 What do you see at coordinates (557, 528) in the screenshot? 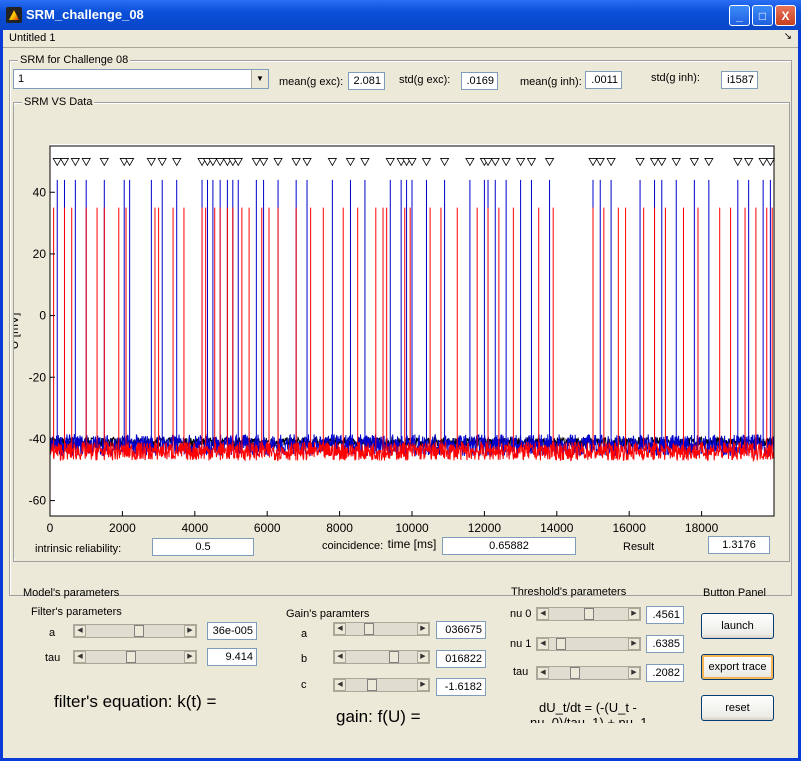
I see `x-tick-label: 14000` at bounding box center [557, 528].